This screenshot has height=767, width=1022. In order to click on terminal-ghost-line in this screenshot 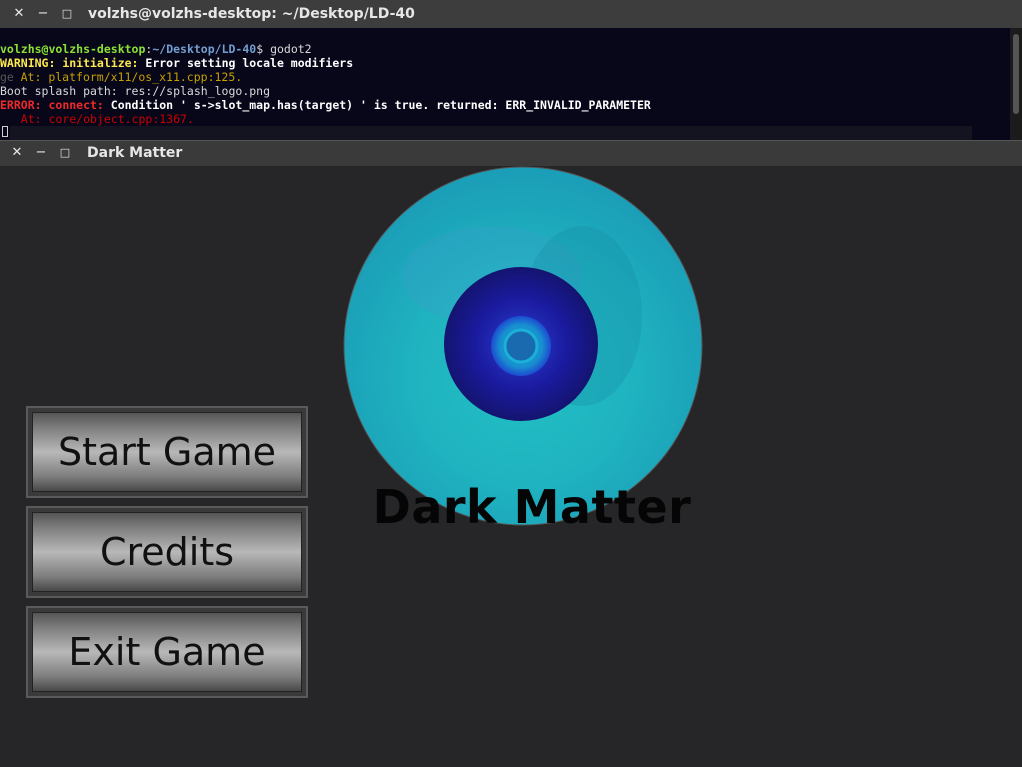, I will do `click(491, 133)`.